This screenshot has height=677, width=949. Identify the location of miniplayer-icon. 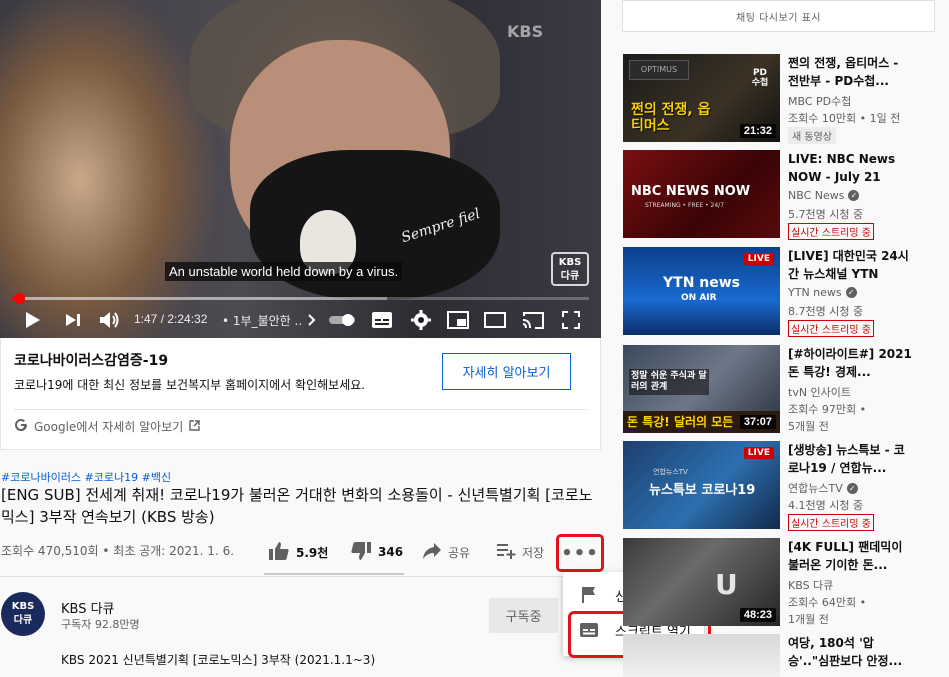
(458, 320).